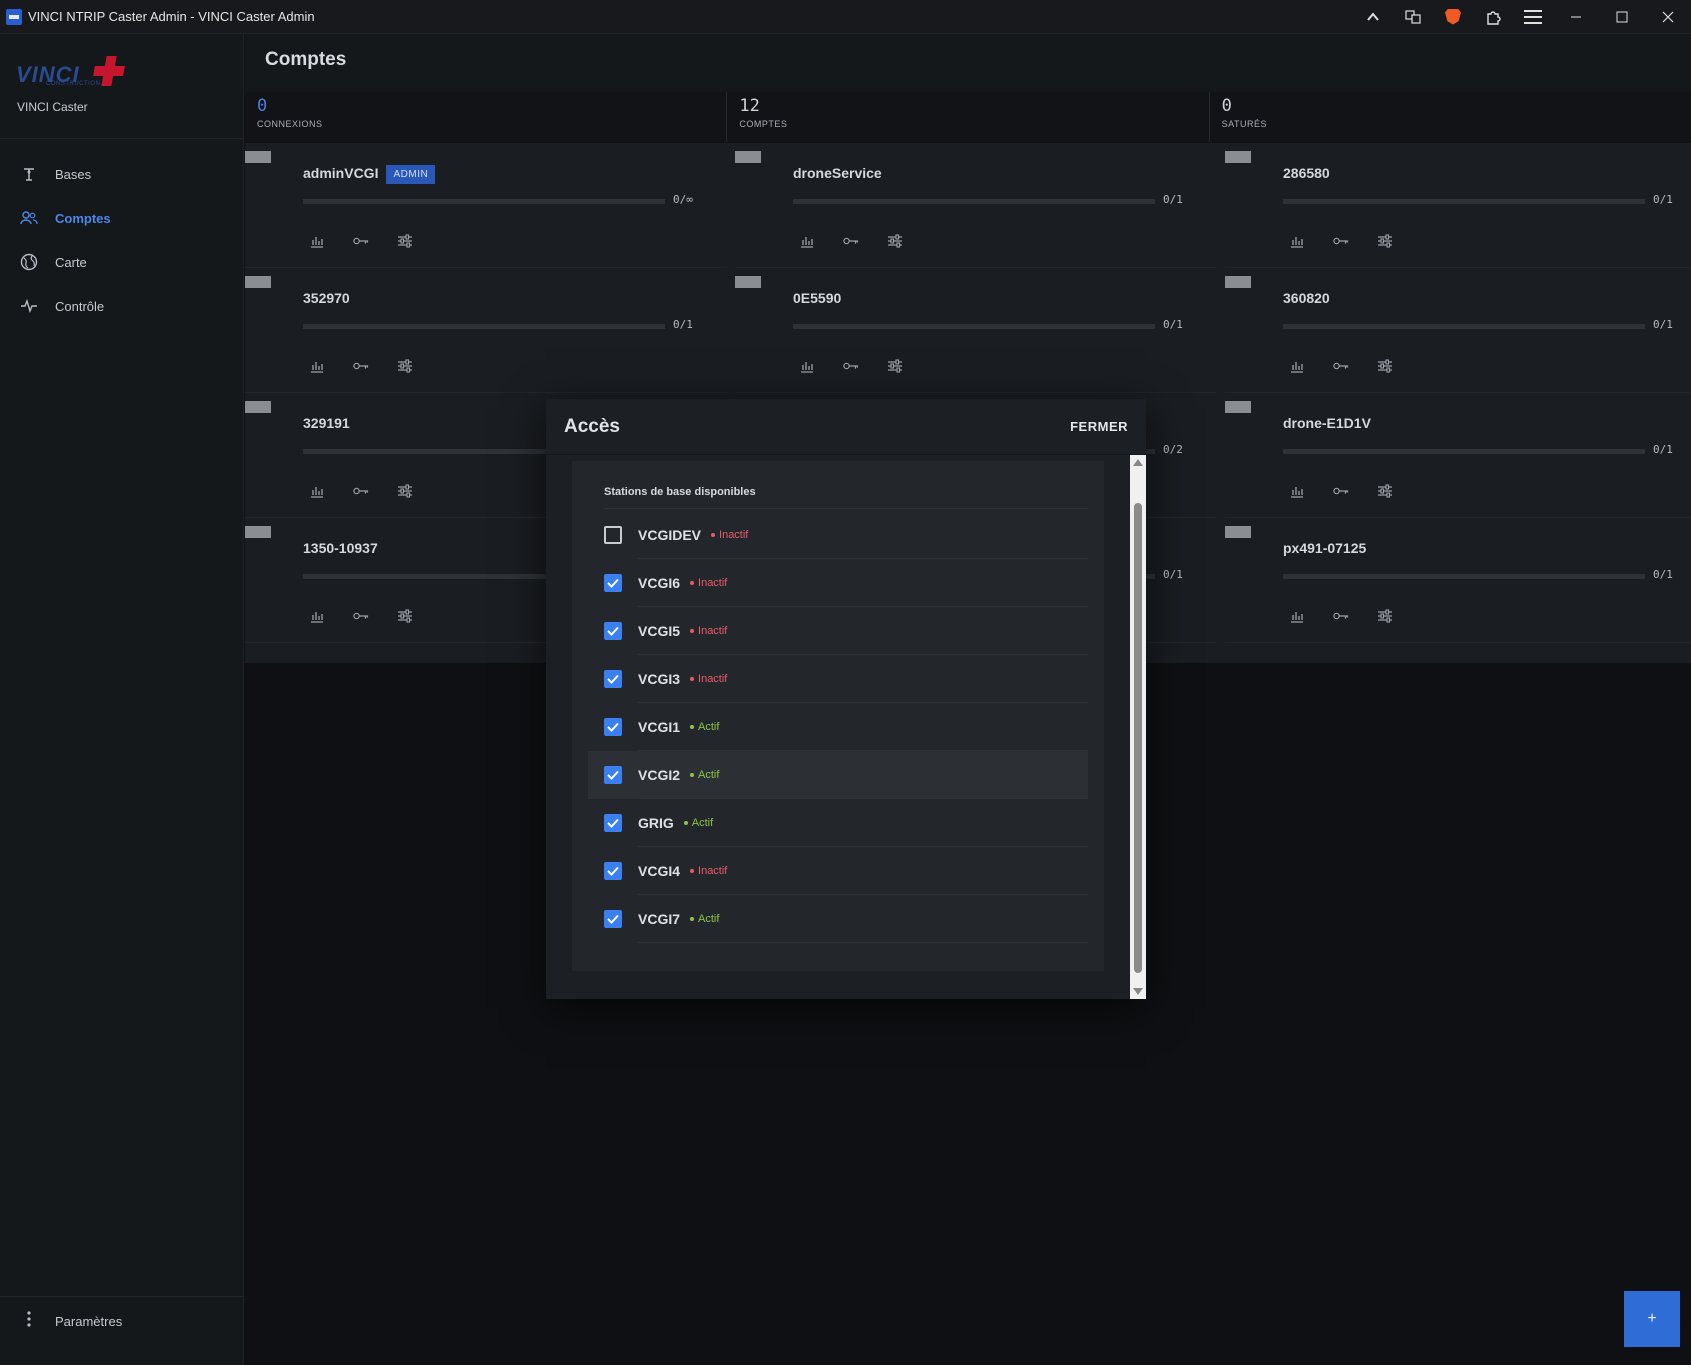  What do you see at coordinates (121, 174) in the screenshot?
I see `sidebar-item-bases: Bases` at bounding box center [121, 174].